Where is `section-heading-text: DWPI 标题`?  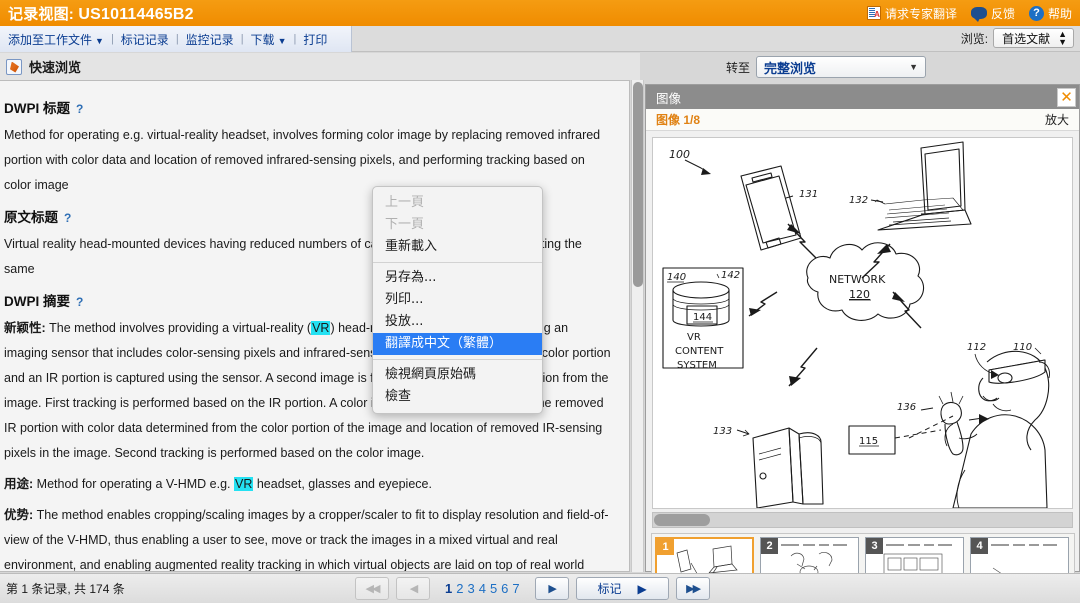 section-heading-text: DWPI 标题 is located at coordinates (37, 108).